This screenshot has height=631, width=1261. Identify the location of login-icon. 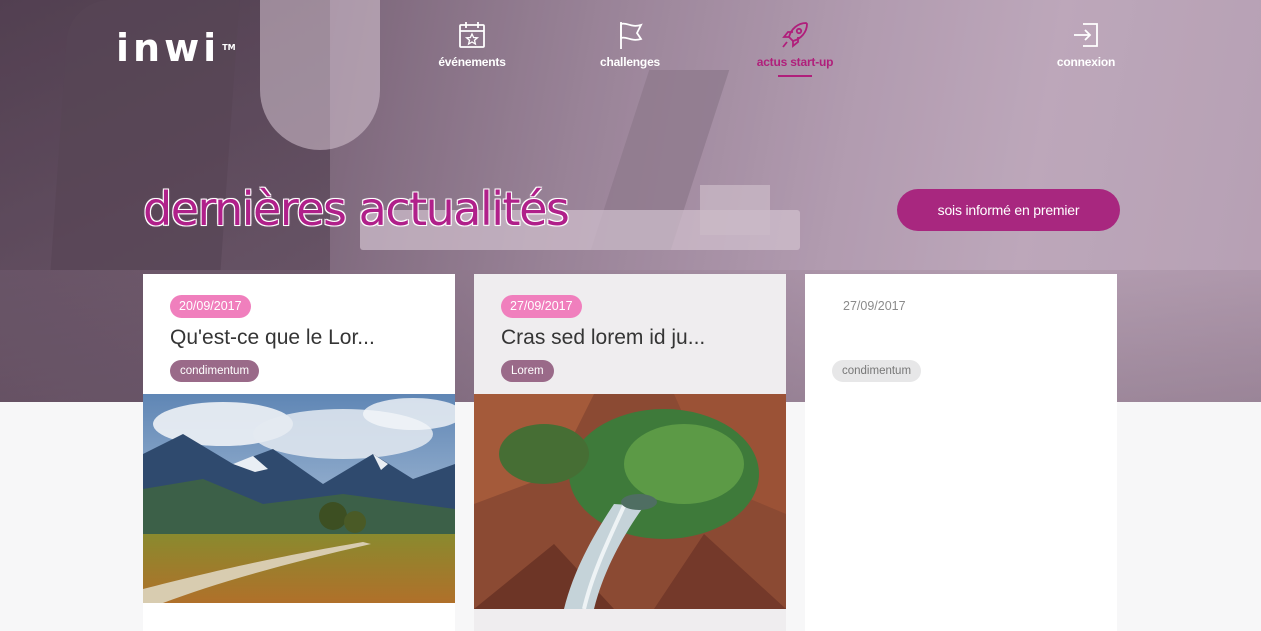
(1086, 35).